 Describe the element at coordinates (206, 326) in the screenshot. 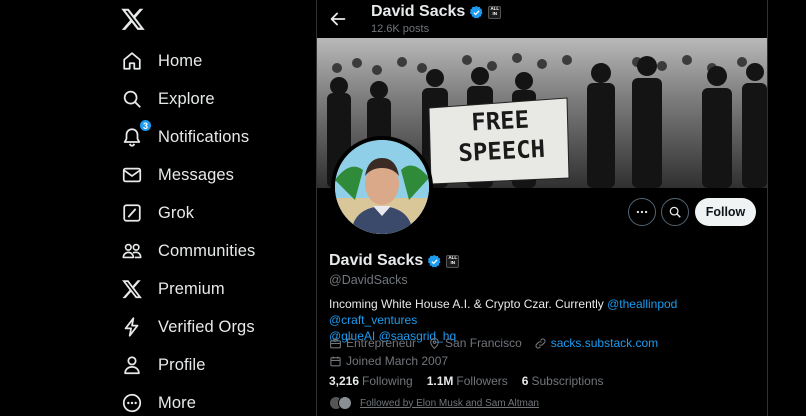

I see `nav-label: Verified Orgs` at that location.